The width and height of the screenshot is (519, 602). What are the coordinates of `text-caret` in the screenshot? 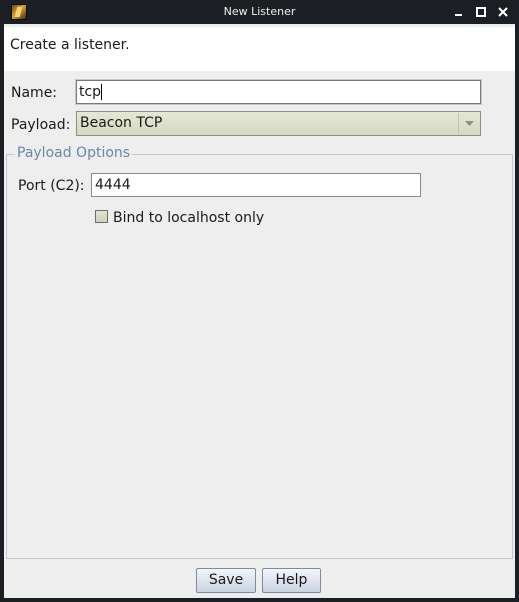 It's located at (102, 92).